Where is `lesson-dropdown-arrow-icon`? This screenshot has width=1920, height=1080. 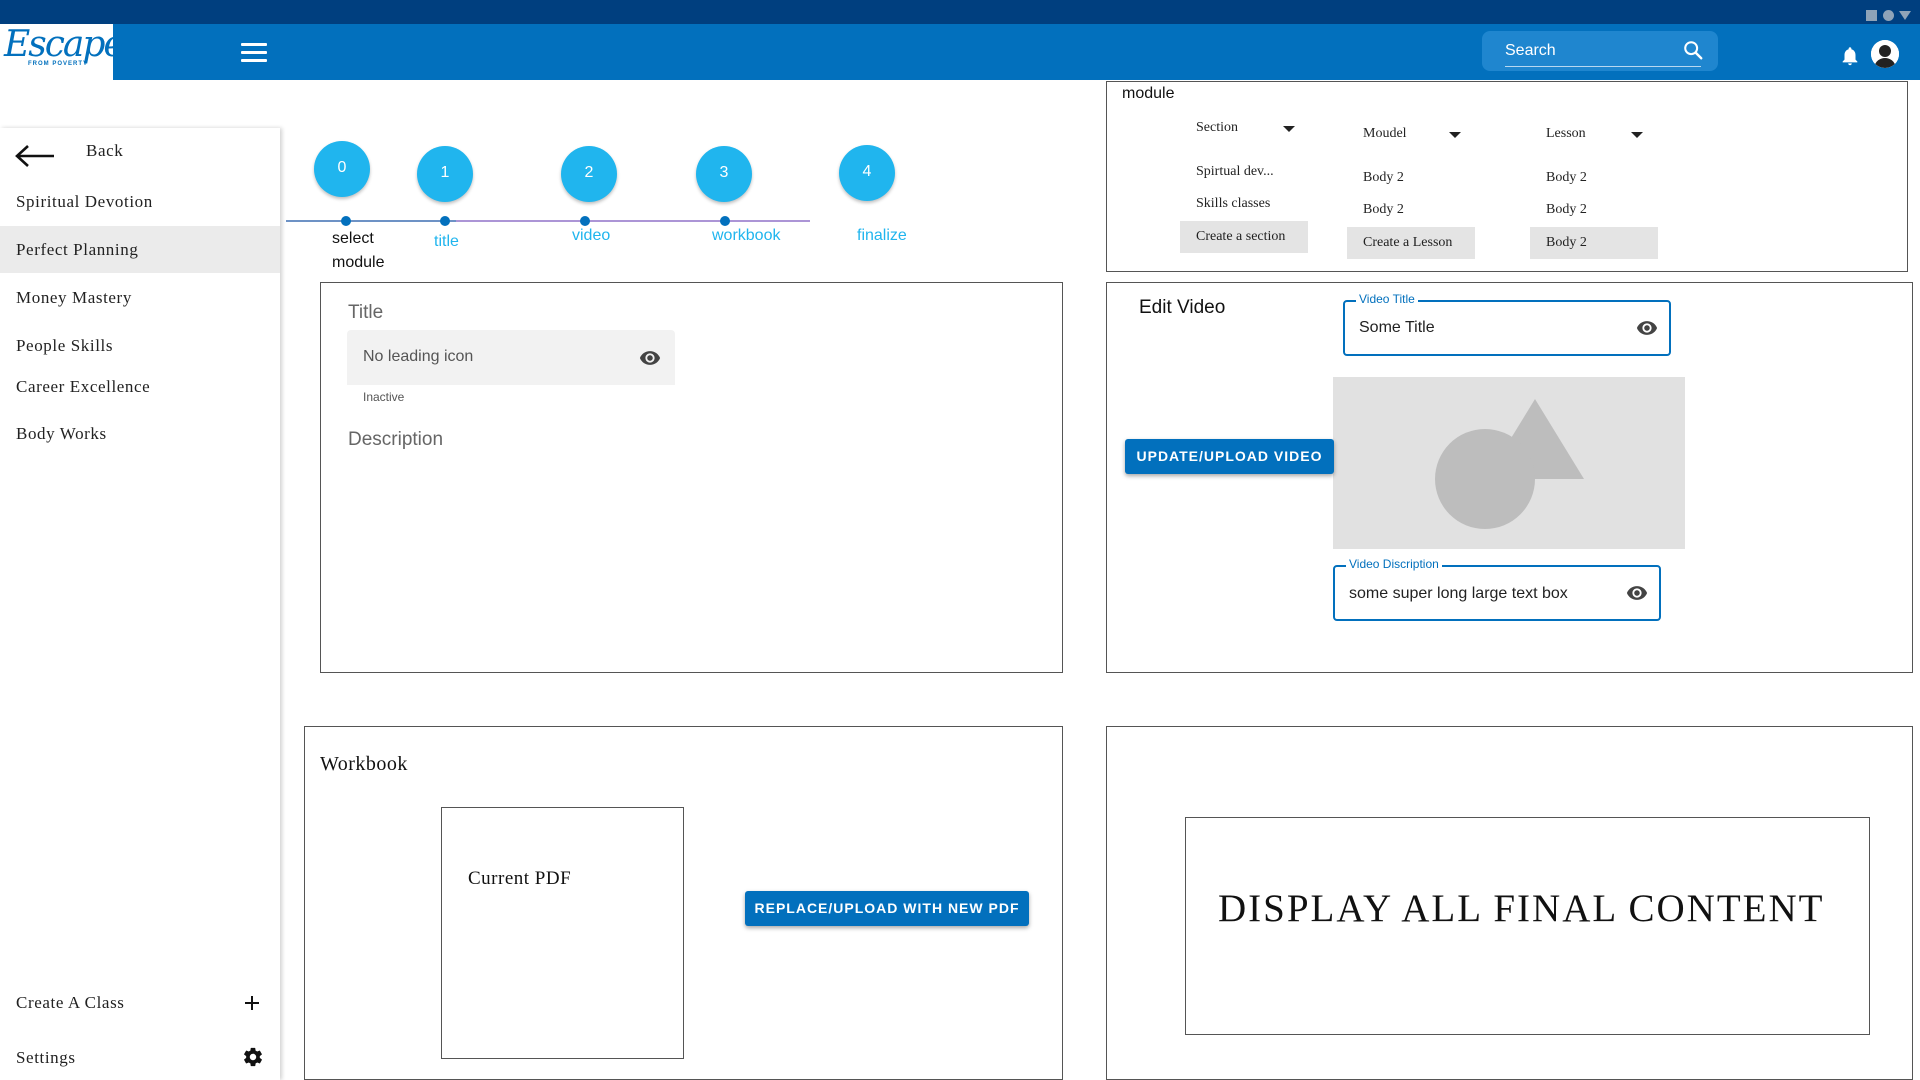
lesson-dropdown-arrow-icon is located at coordinates (1637, 135).